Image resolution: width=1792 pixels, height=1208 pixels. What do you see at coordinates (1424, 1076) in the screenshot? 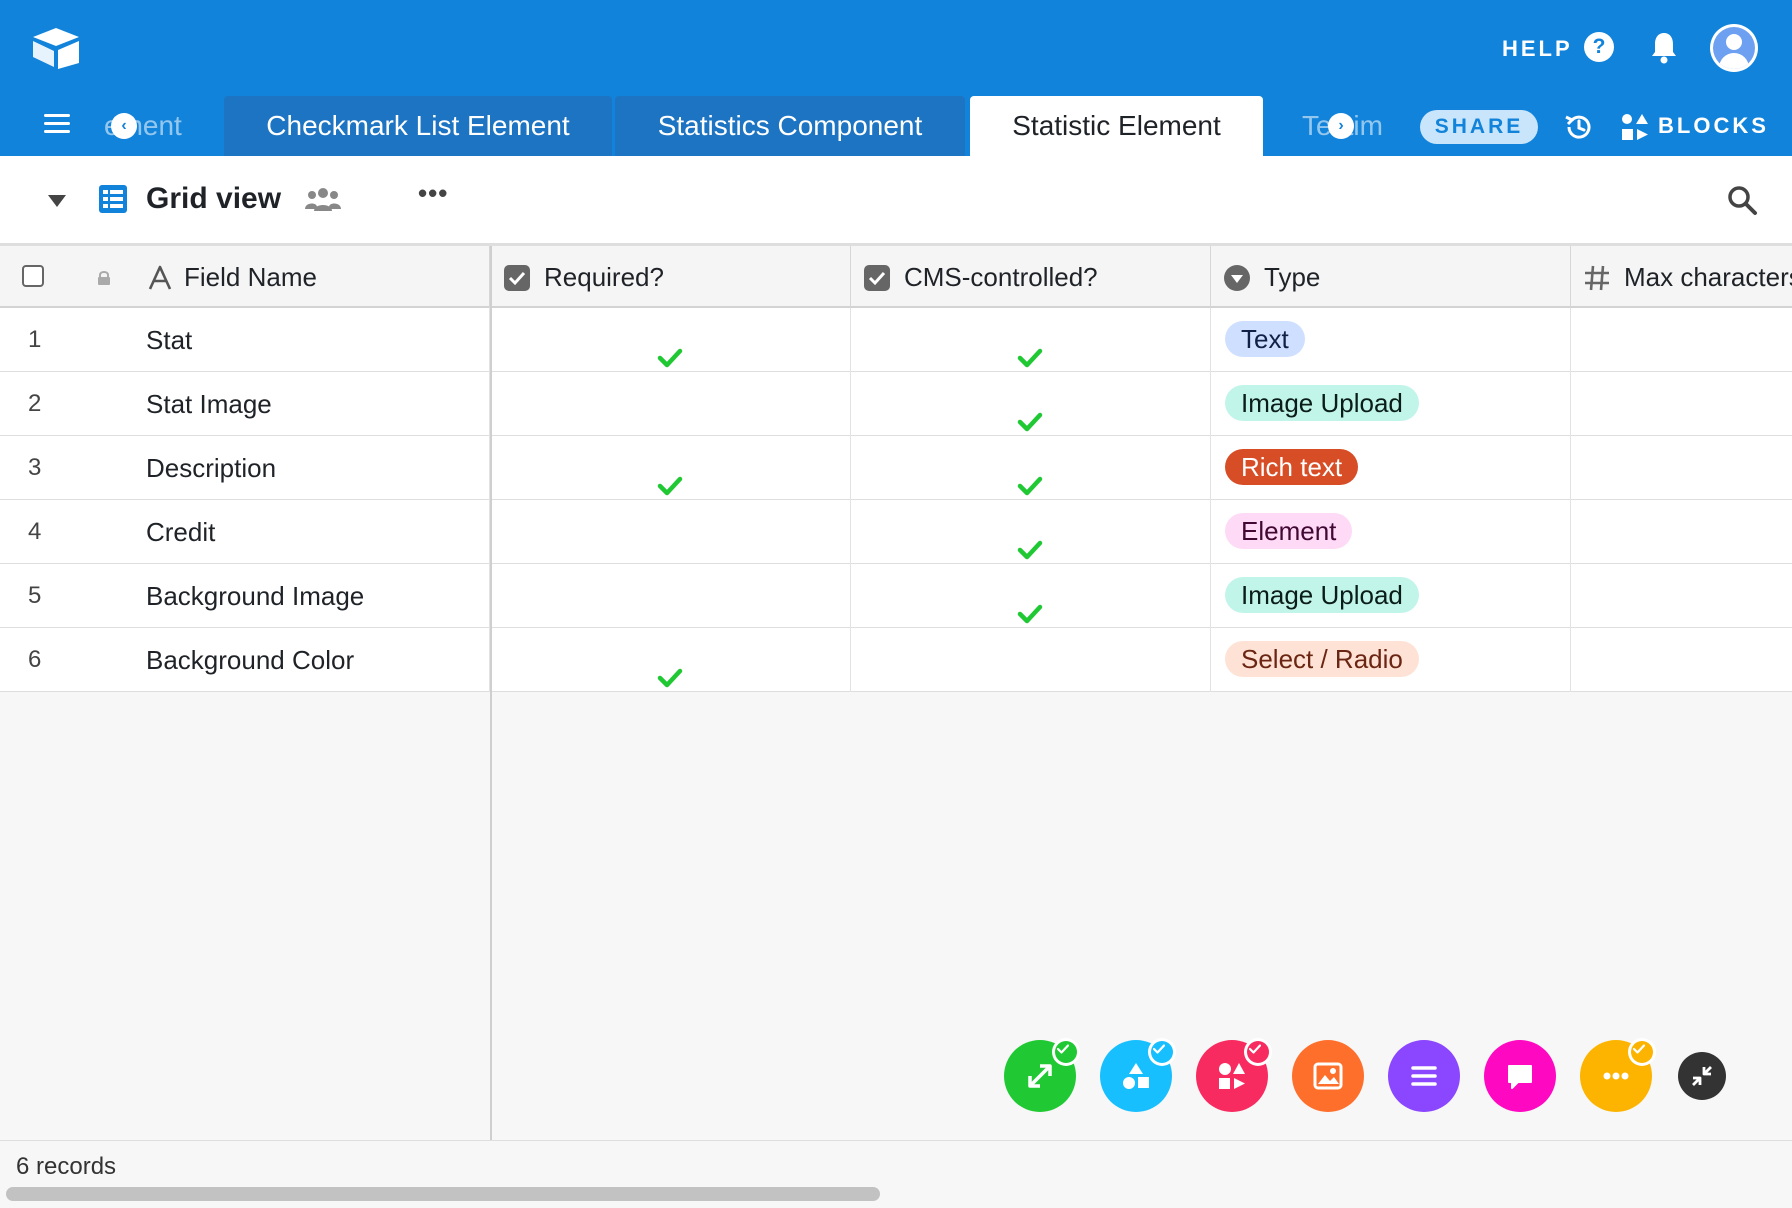
I see `list-block-button` at bounding box center [1424, 1076].